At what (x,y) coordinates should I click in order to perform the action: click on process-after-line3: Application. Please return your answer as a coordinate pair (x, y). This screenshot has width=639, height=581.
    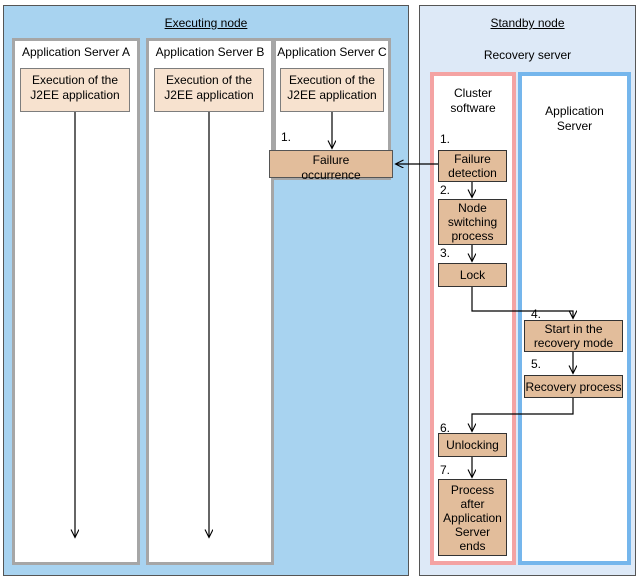
    Looking at the image, I should click on (472, 517).